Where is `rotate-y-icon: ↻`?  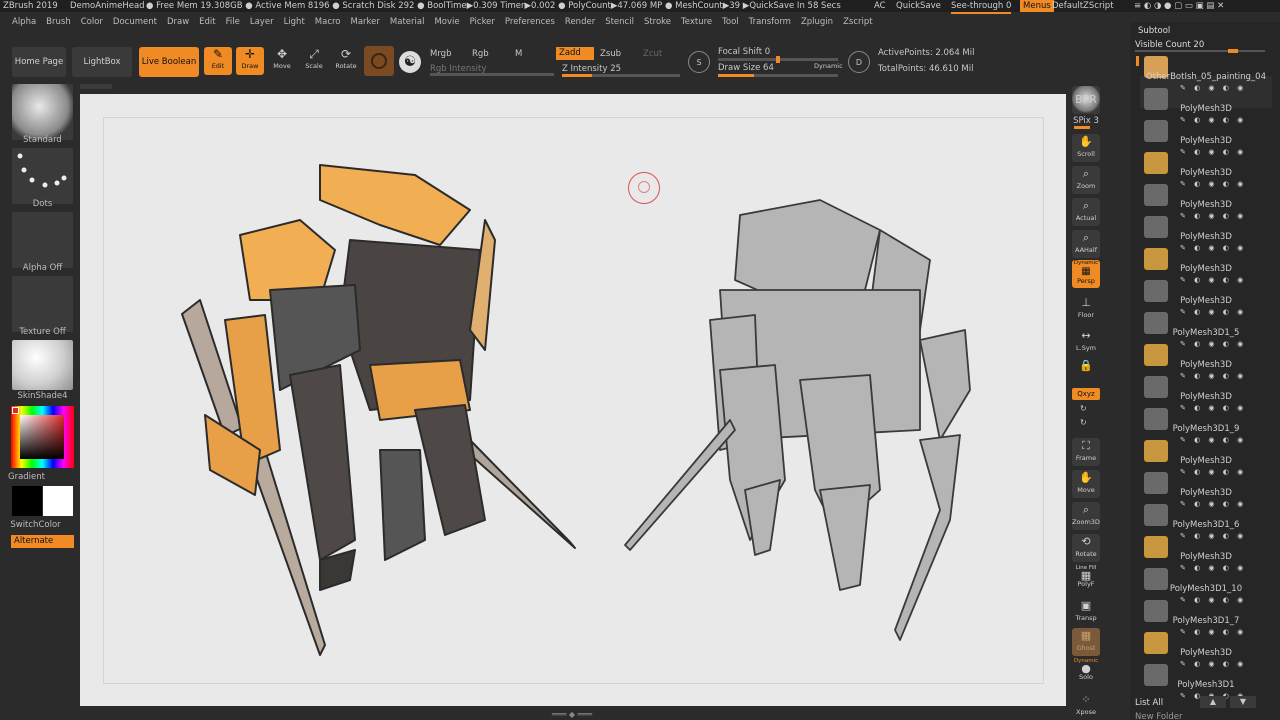
rotate-y-icon: ↻ is located at coordinates (1083, 408).